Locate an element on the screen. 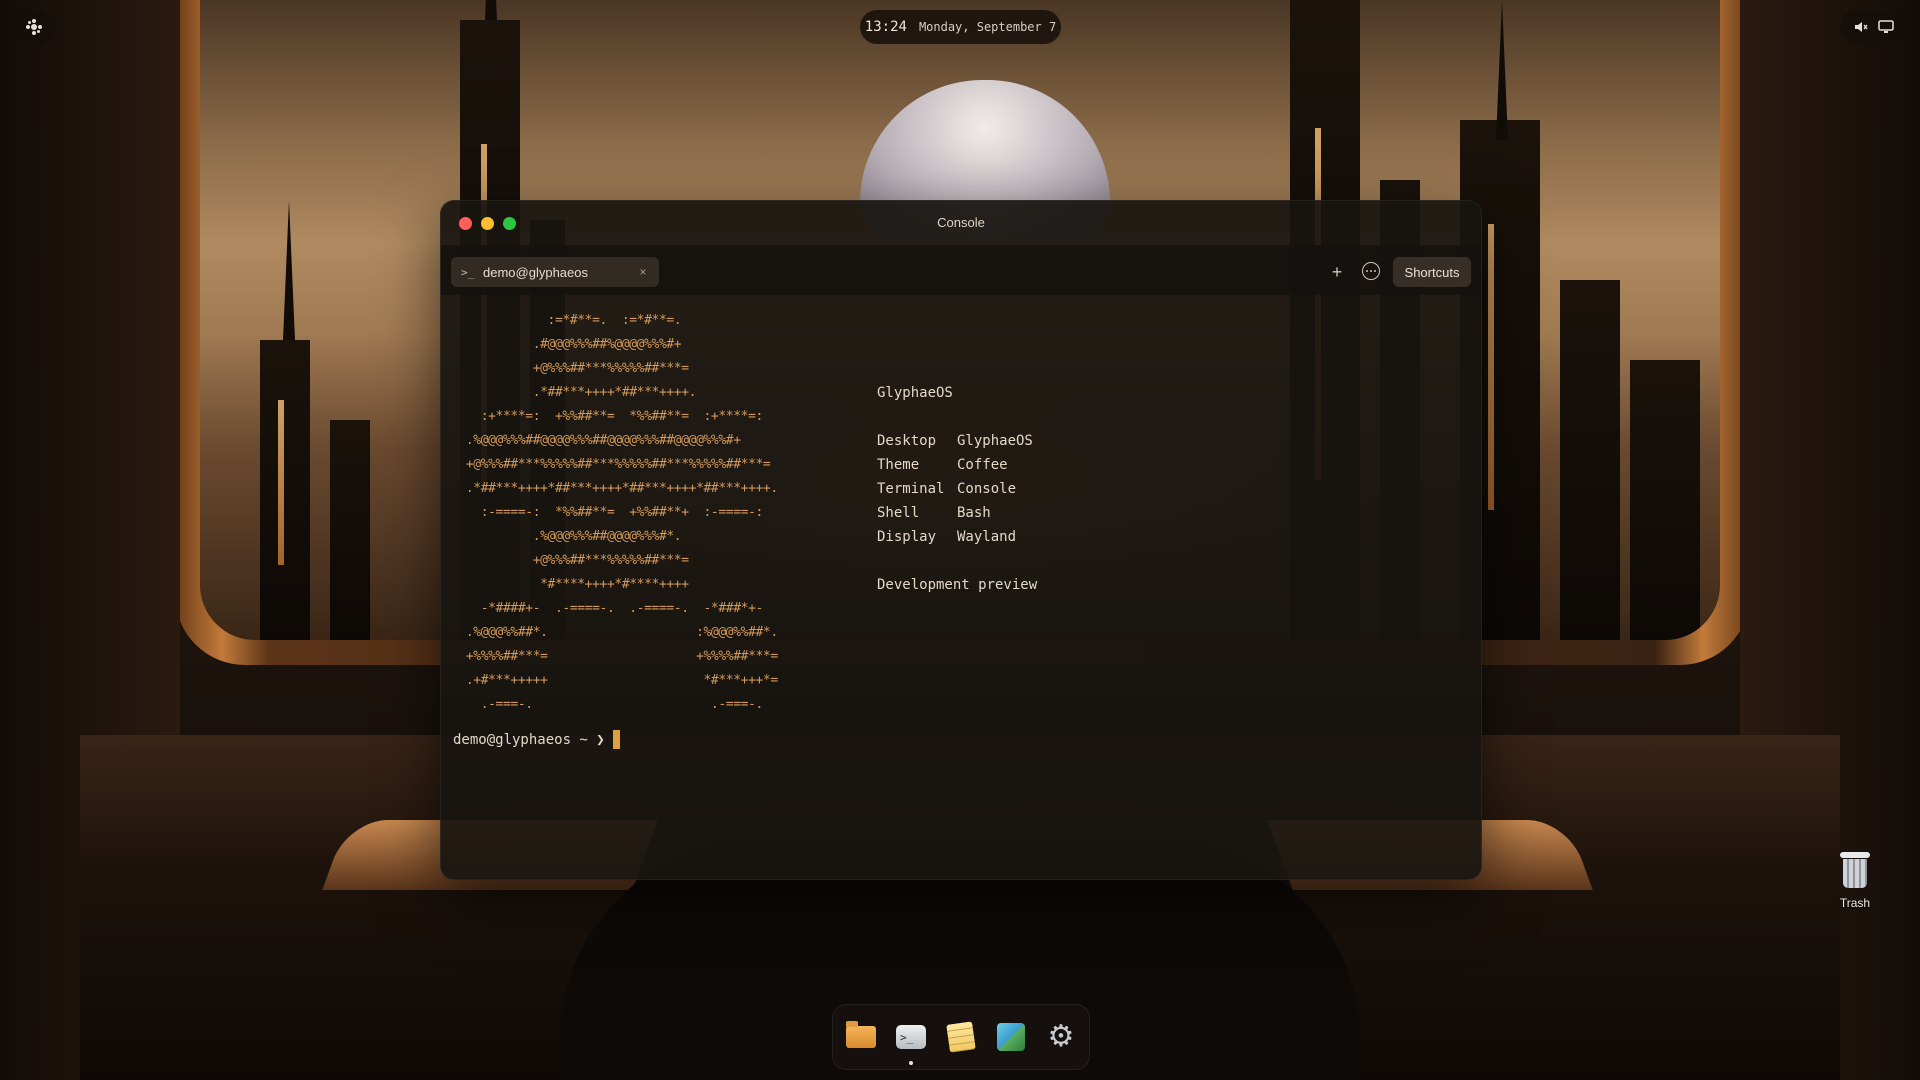  clock-time: 13:24 is located at coordinates (885, 27).